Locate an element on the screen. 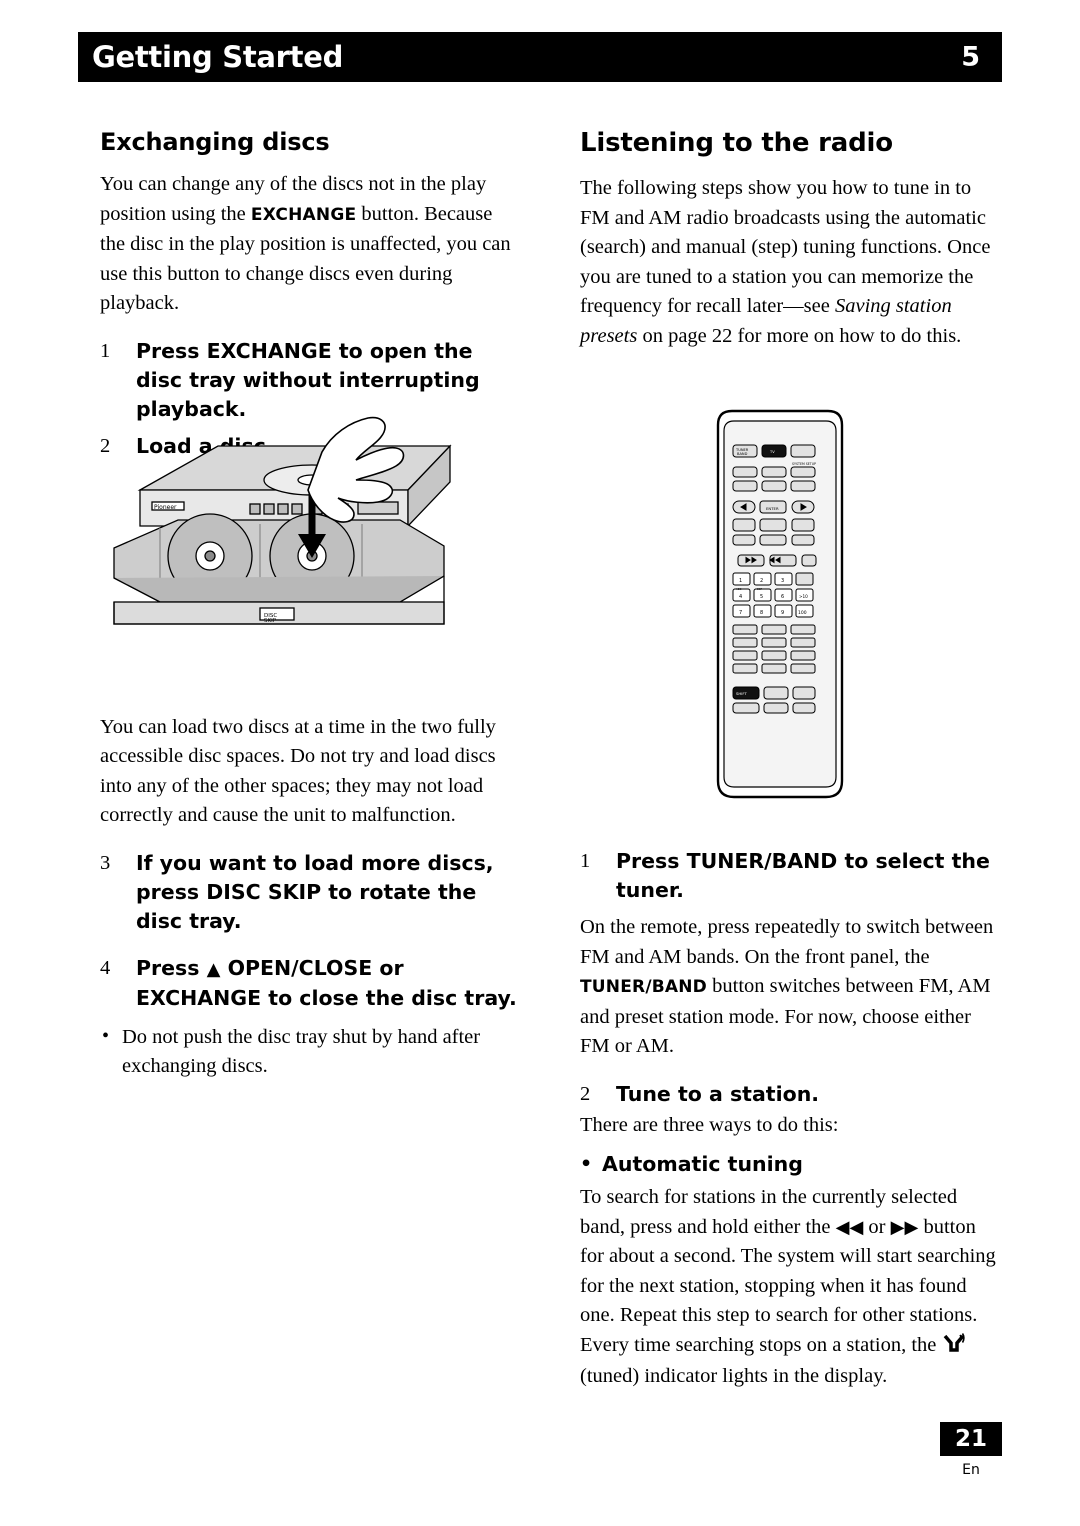  fast-forward-icon: ▶▶ is located at coordinates (904, 1227).